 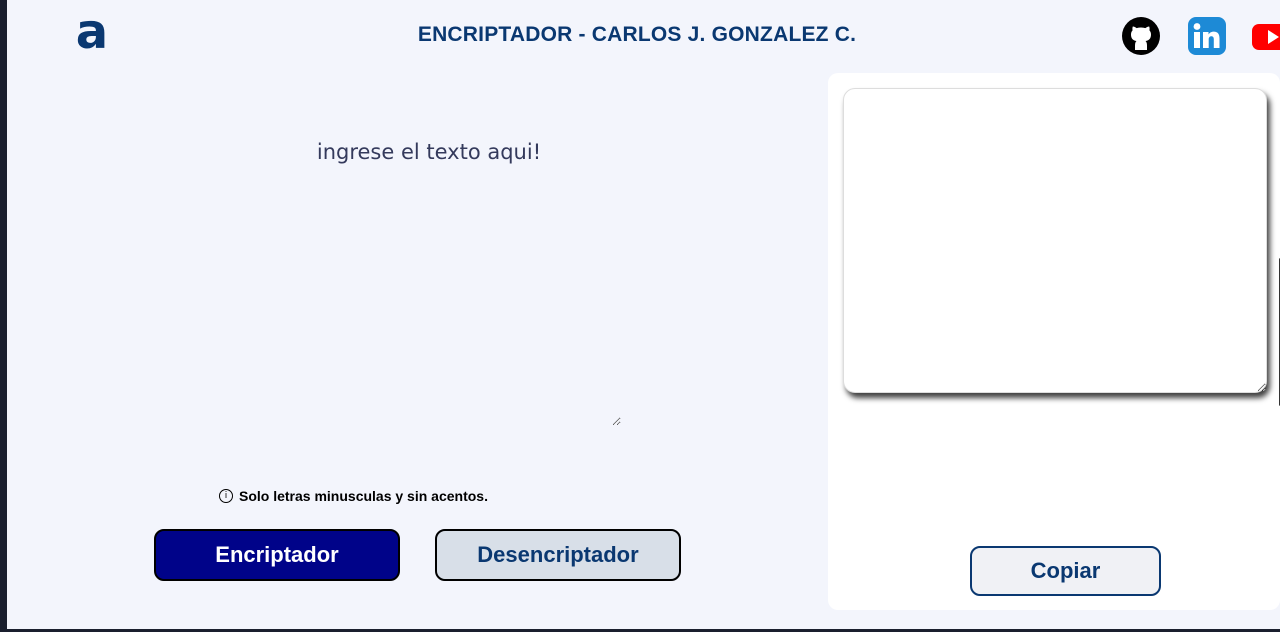 What do you see at coordinates (92, 32) in the screenshot?
I see `logo: a` at bounding box center [92, 32].